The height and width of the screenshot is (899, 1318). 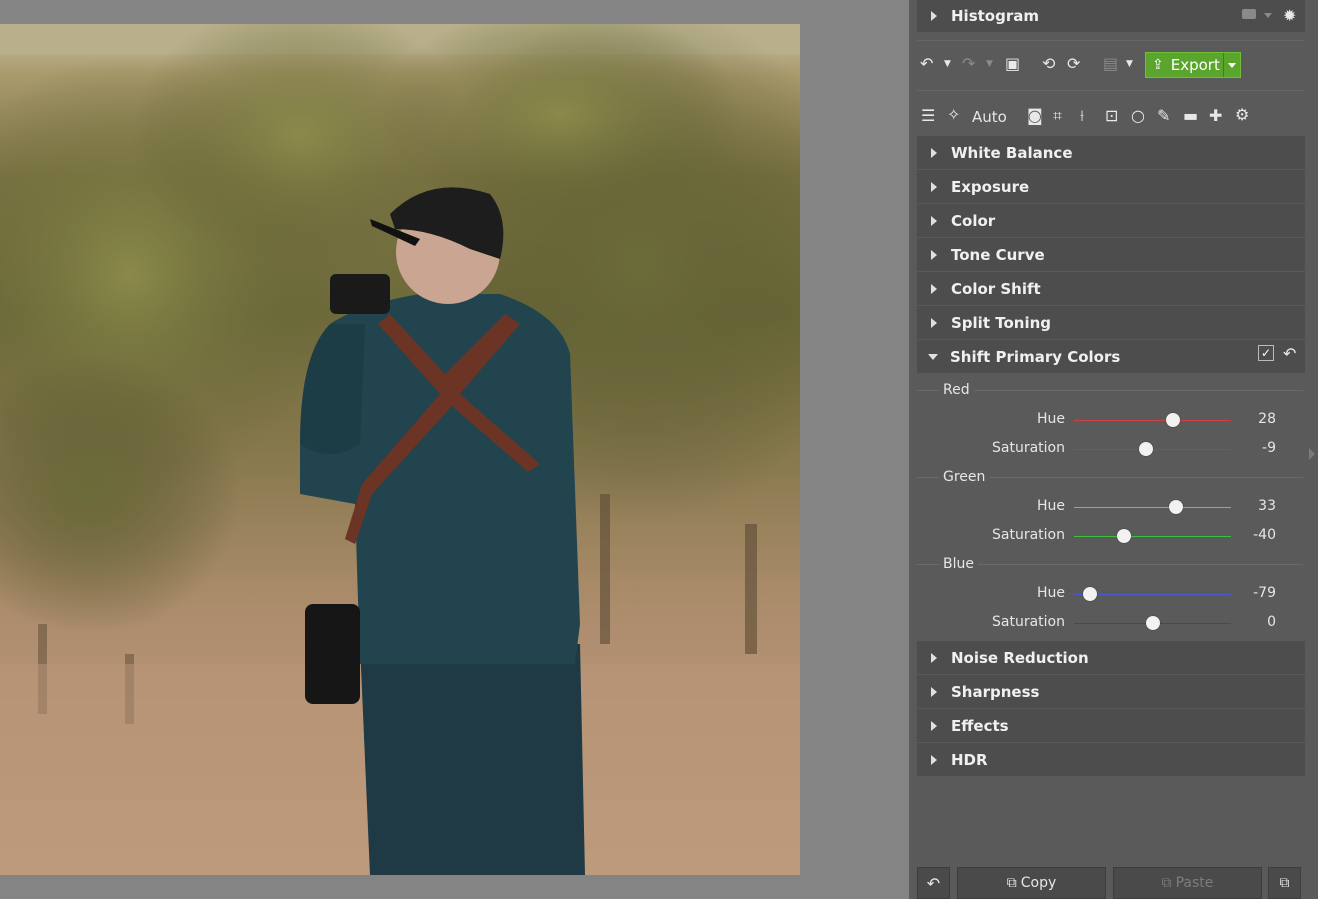 What do you see at coordinates (1110, 390) in the screenshot?
I see `group-divider` at bounding box center [1110, 390].